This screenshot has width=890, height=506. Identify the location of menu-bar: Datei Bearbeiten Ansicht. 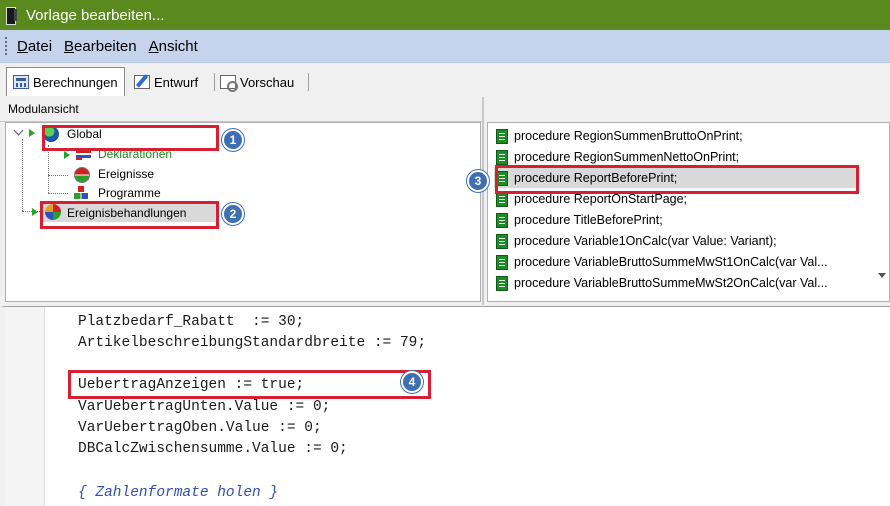
(445, 46).